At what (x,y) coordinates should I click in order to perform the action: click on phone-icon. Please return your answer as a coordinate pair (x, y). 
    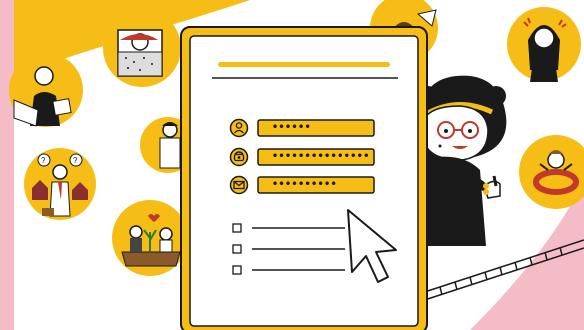
    Looking at the image, I should click on (239, 157).